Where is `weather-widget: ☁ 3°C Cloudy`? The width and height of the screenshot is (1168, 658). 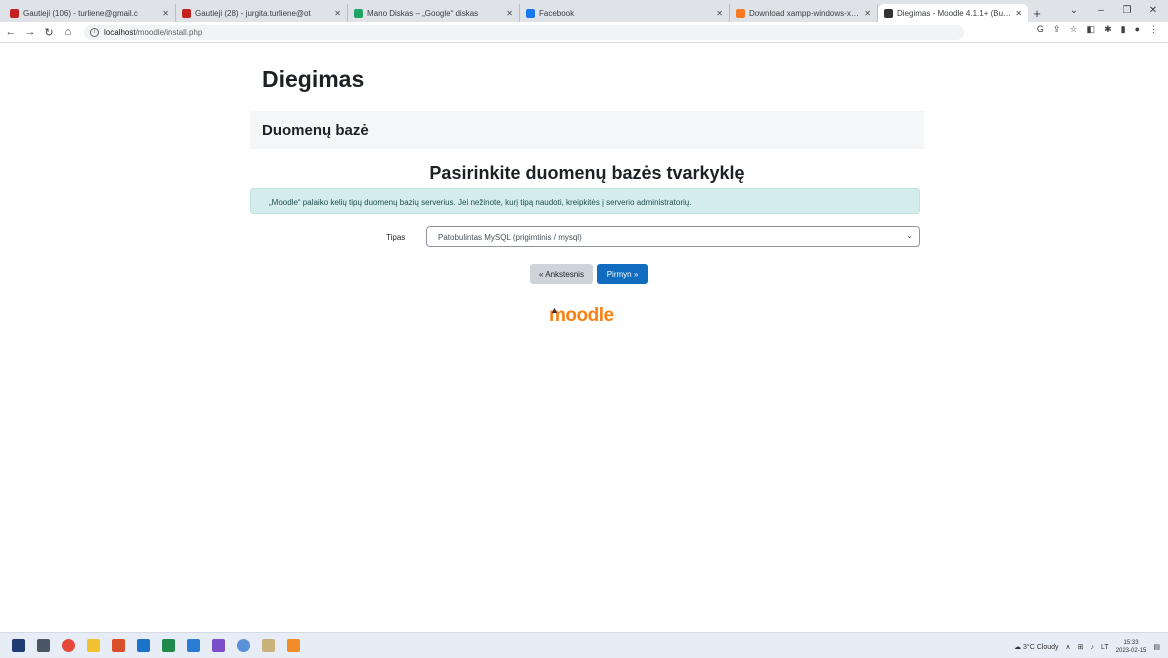 weather-widget: ☁ 3°C Cloudy is located at coordinates (1036, 647).